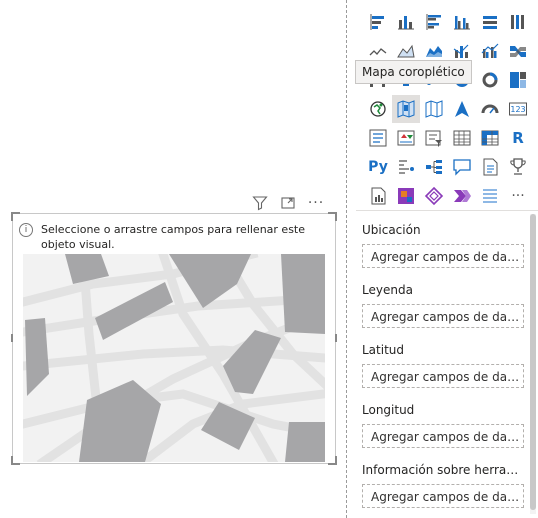 This screenshot has height=518, width=538. I want to click on clustered-column-chart-icon, so click(462, 22).